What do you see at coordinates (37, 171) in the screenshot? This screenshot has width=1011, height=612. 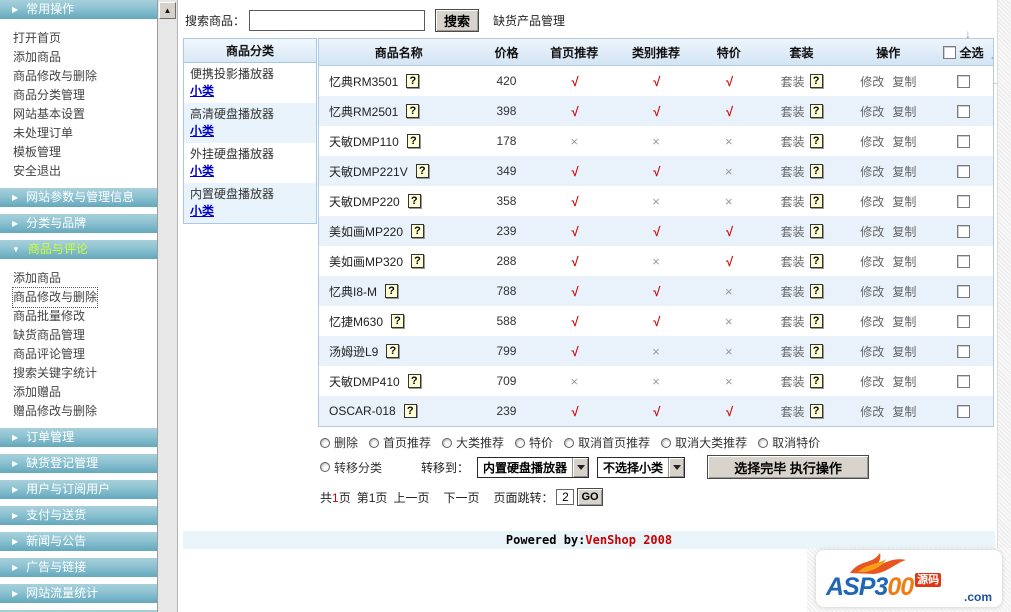 I see `sidebar-item: 安全退出` at bounding box center [37, 171].